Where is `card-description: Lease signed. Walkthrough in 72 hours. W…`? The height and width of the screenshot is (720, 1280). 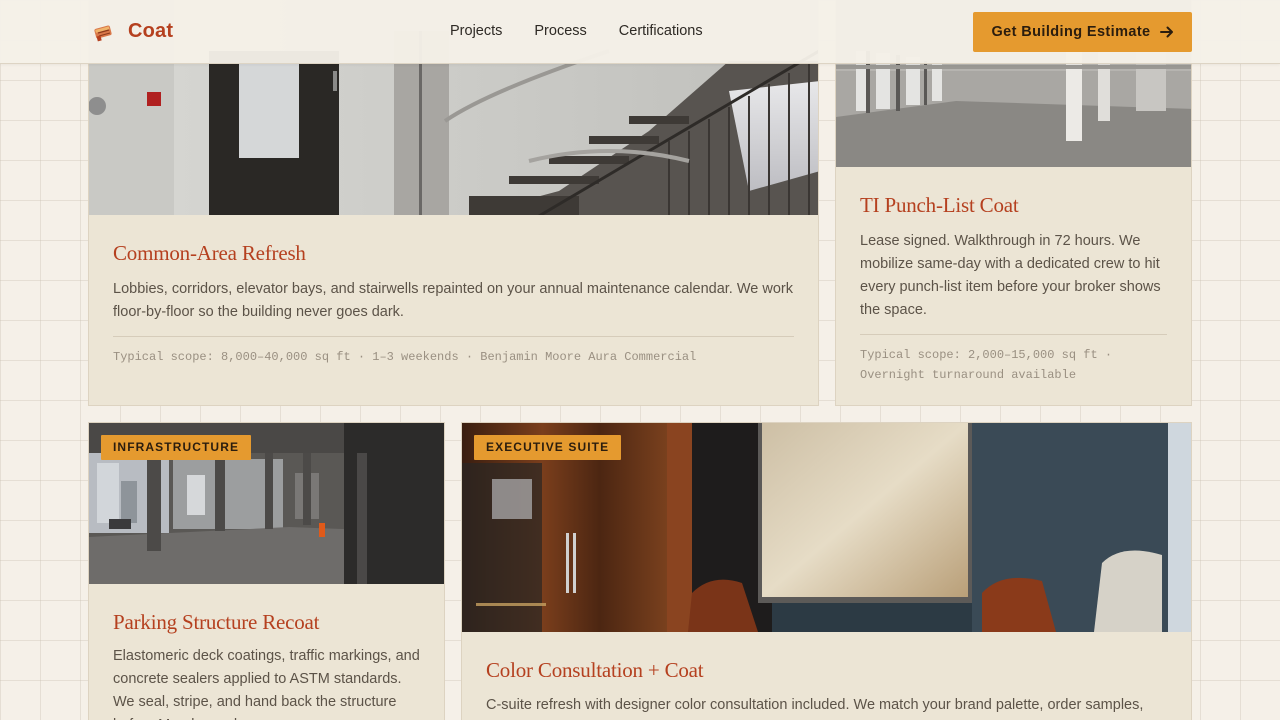 card-description: Lease signed. Walkthrough in 72 hours. W… is located at coordinates (1010, 275).